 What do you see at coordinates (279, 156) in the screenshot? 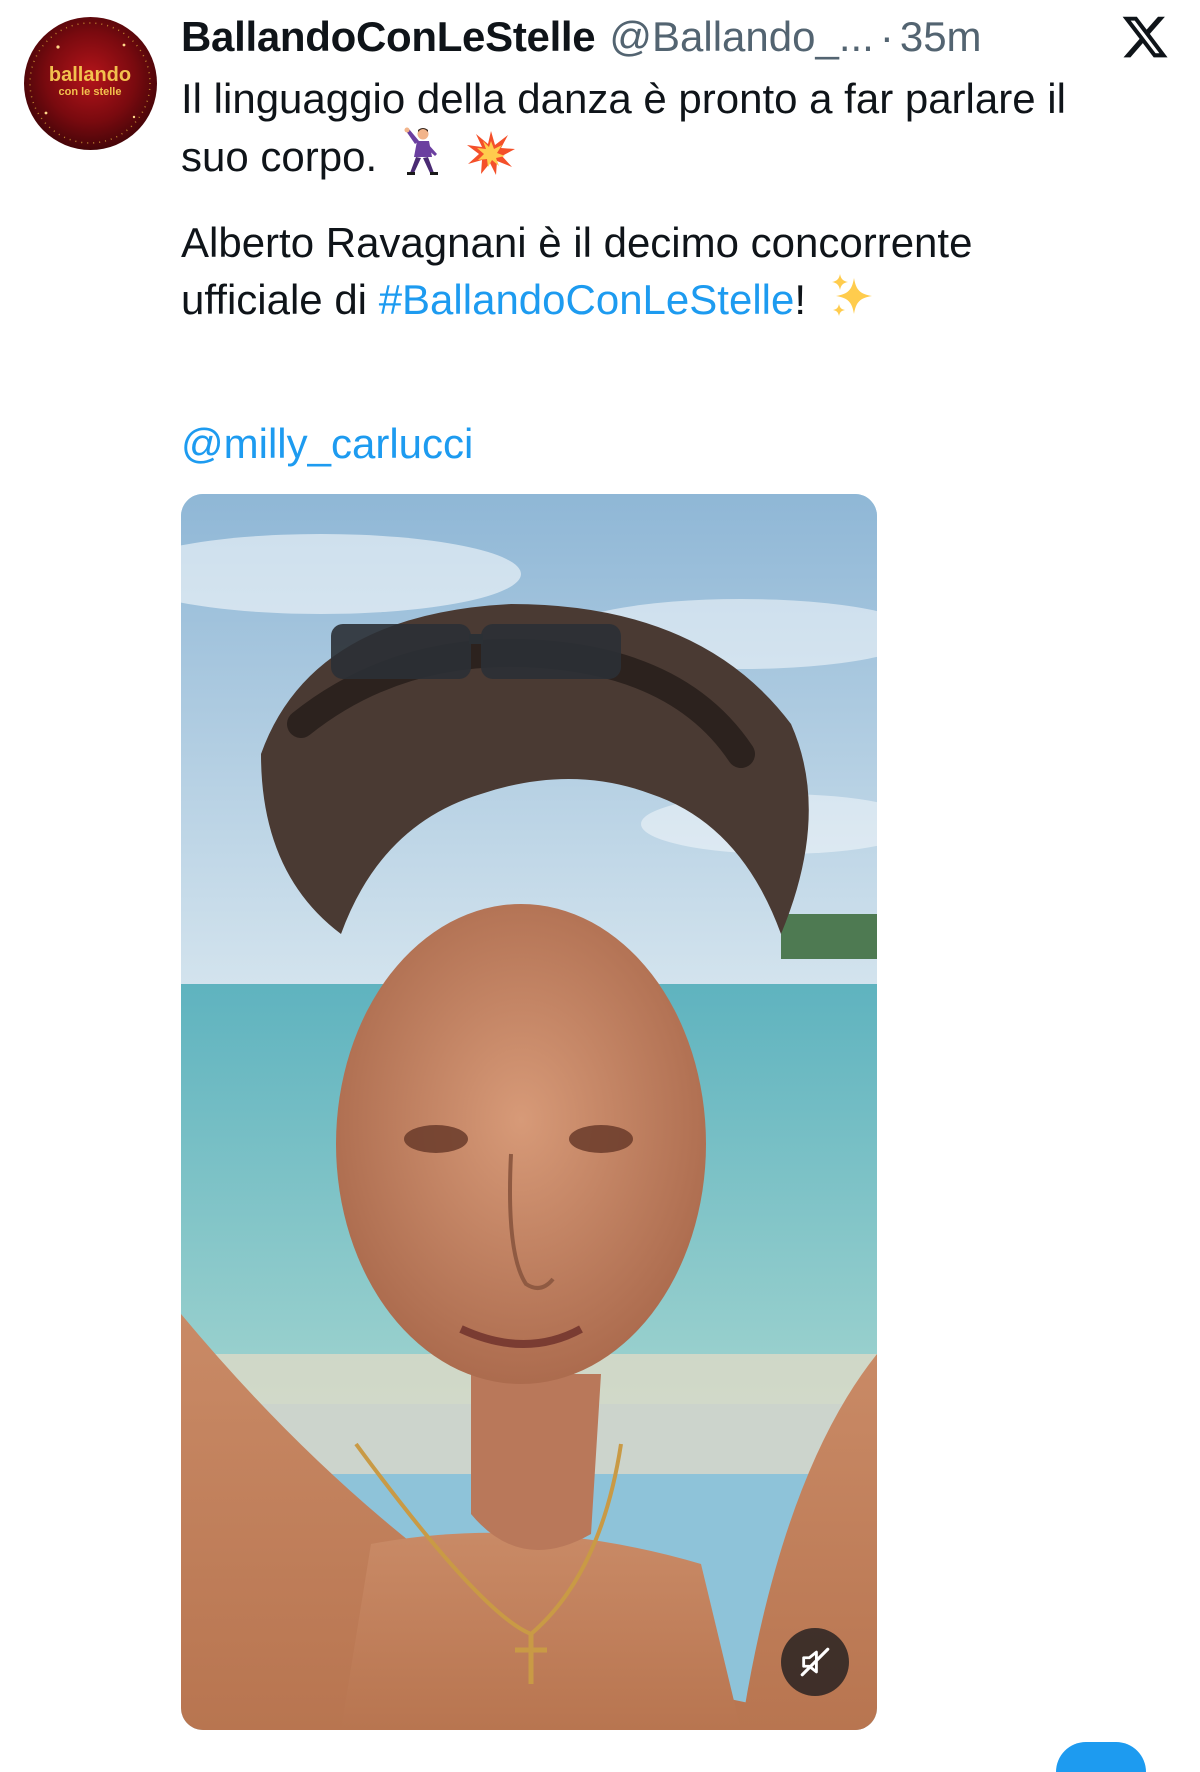
I see `tweet-text: suo corpo.` at bounding box center [279, 156].